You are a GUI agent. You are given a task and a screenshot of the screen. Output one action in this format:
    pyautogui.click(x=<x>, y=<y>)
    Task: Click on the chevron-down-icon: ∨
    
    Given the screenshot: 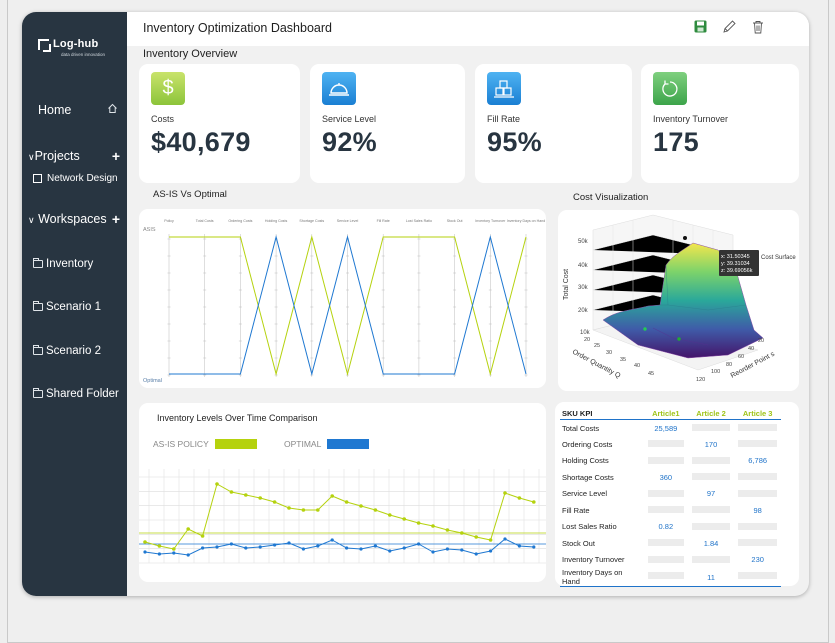 What is the action you would take?
    pyautogui.click(x=31, y=157)
    